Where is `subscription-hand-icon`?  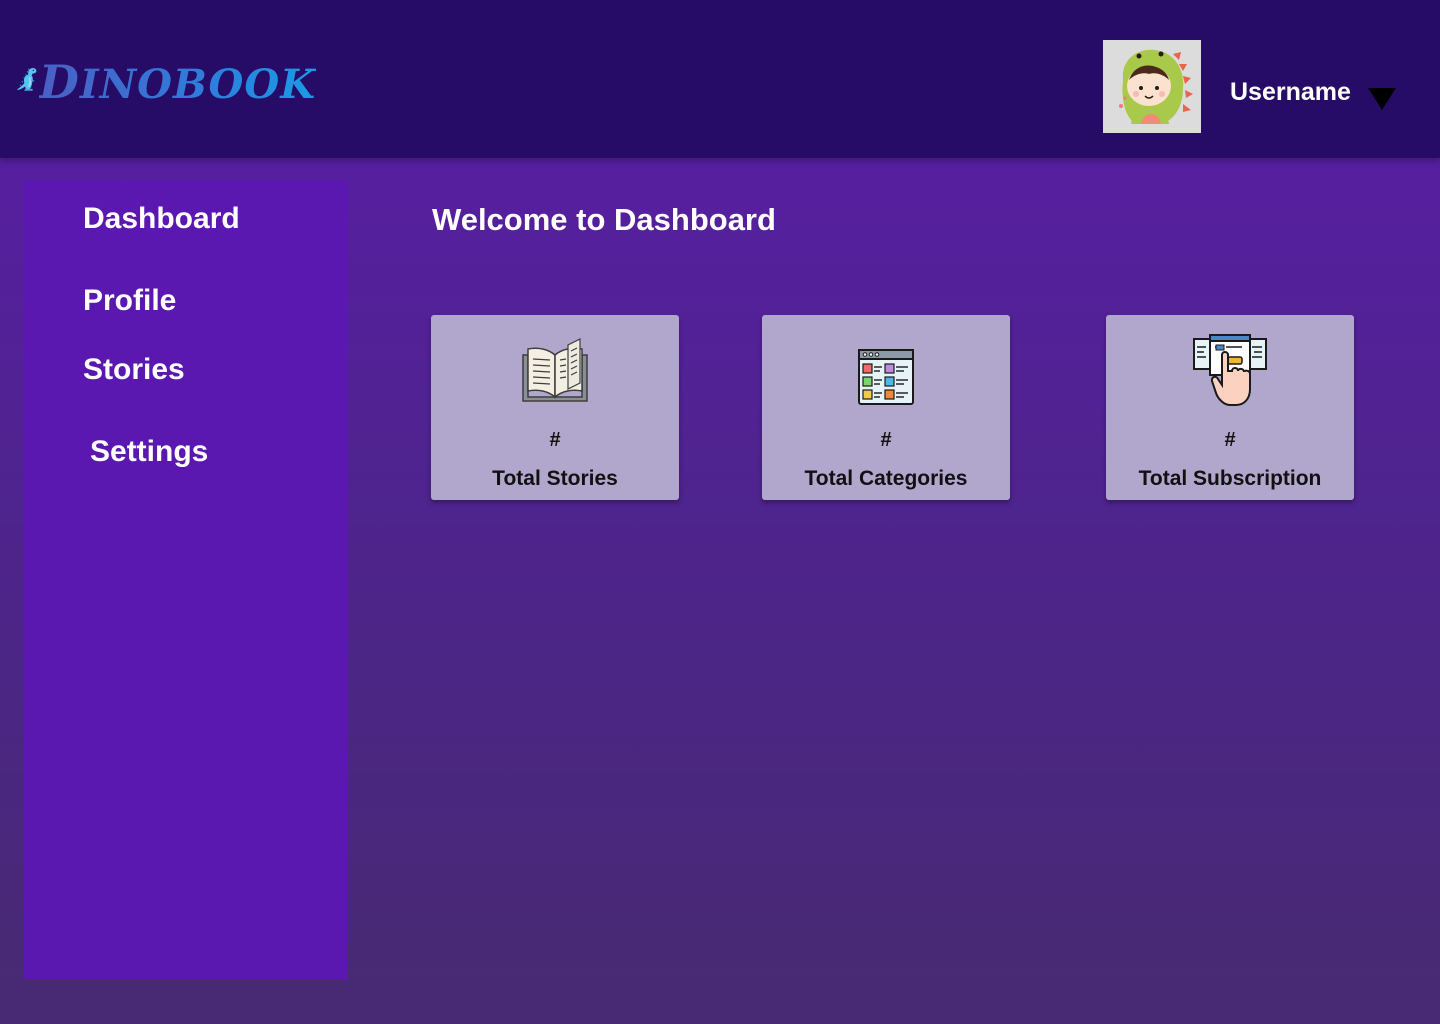 subscription-hand-icon is located at coordinates (1230, 370).